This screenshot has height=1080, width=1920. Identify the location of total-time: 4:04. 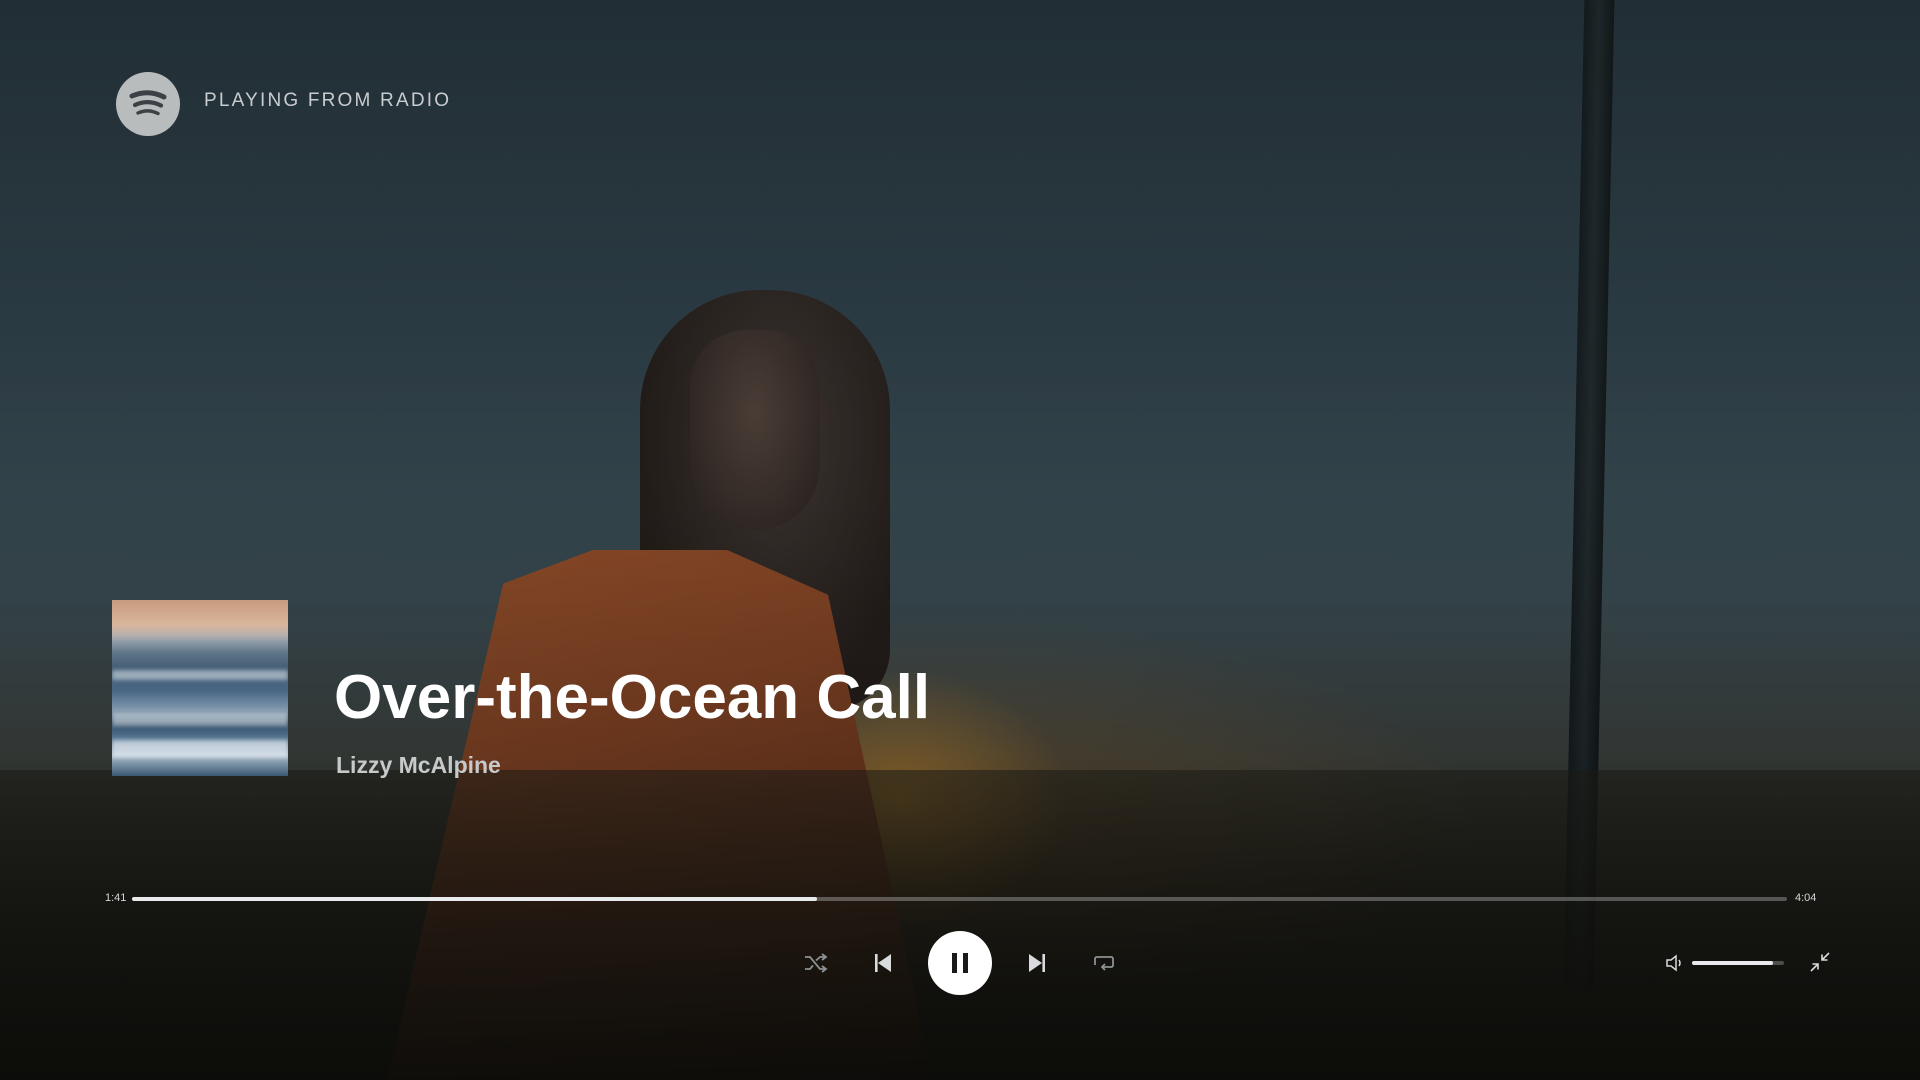
(1806, 898).